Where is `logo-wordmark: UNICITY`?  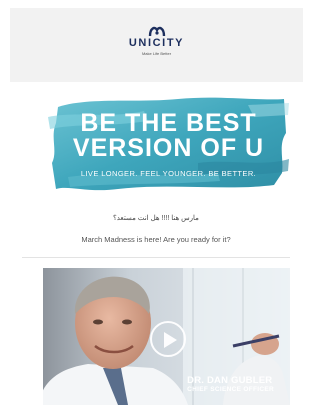 logo-wordmark: UNICITY is located at coordinates (156, 43).